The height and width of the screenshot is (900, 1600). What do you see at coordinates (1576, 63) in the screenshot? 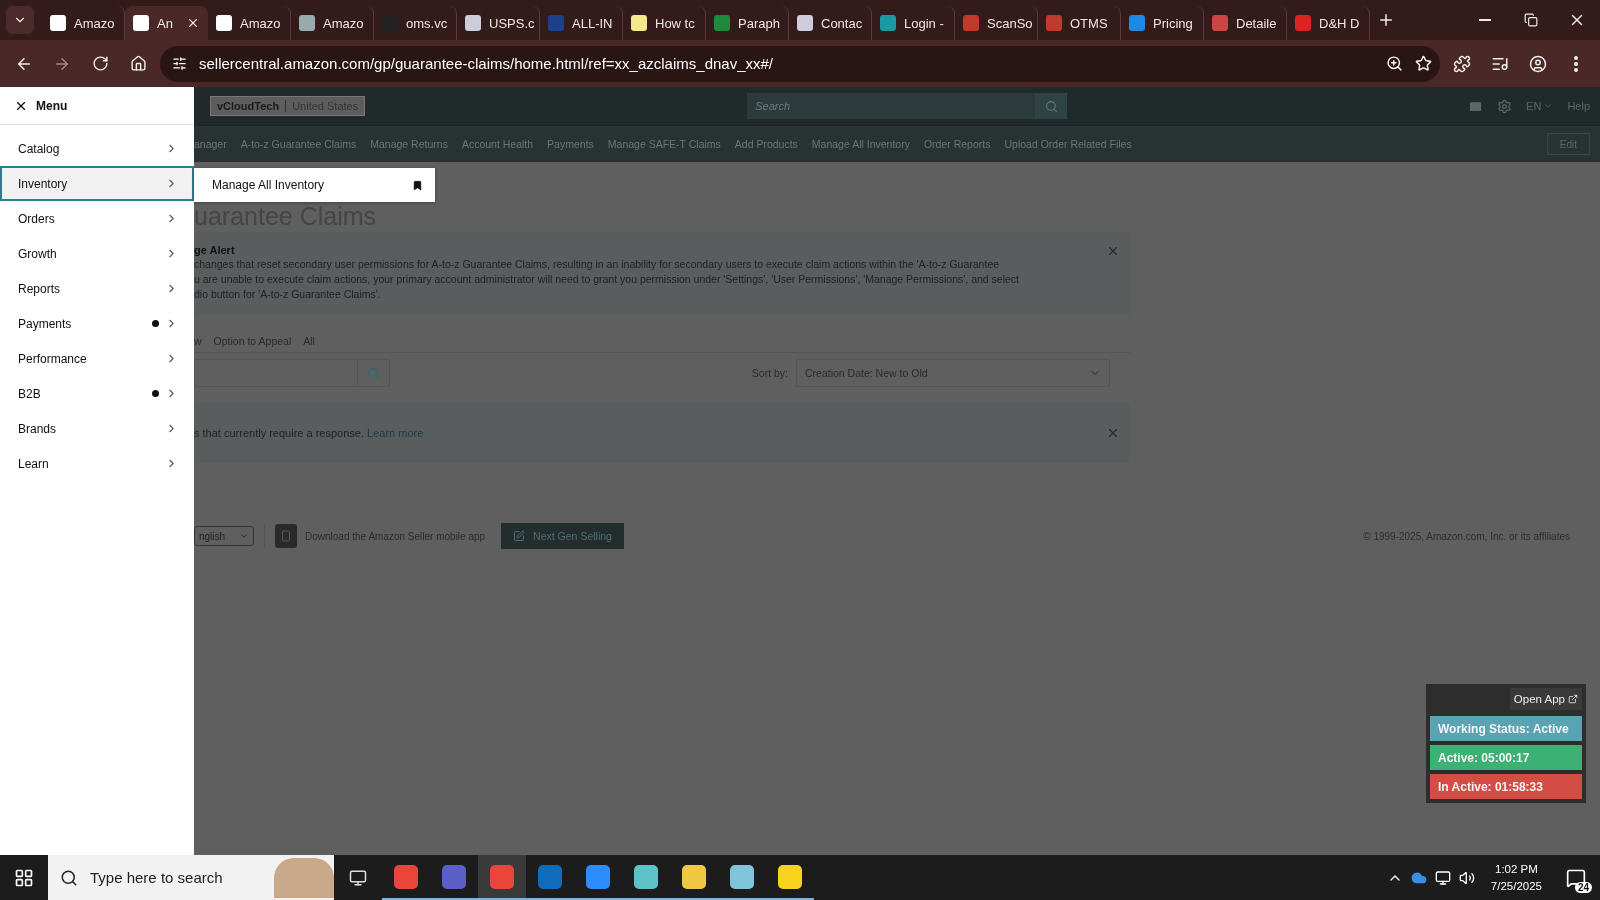
I see `more-icon` at bounding box center [1576, 63].